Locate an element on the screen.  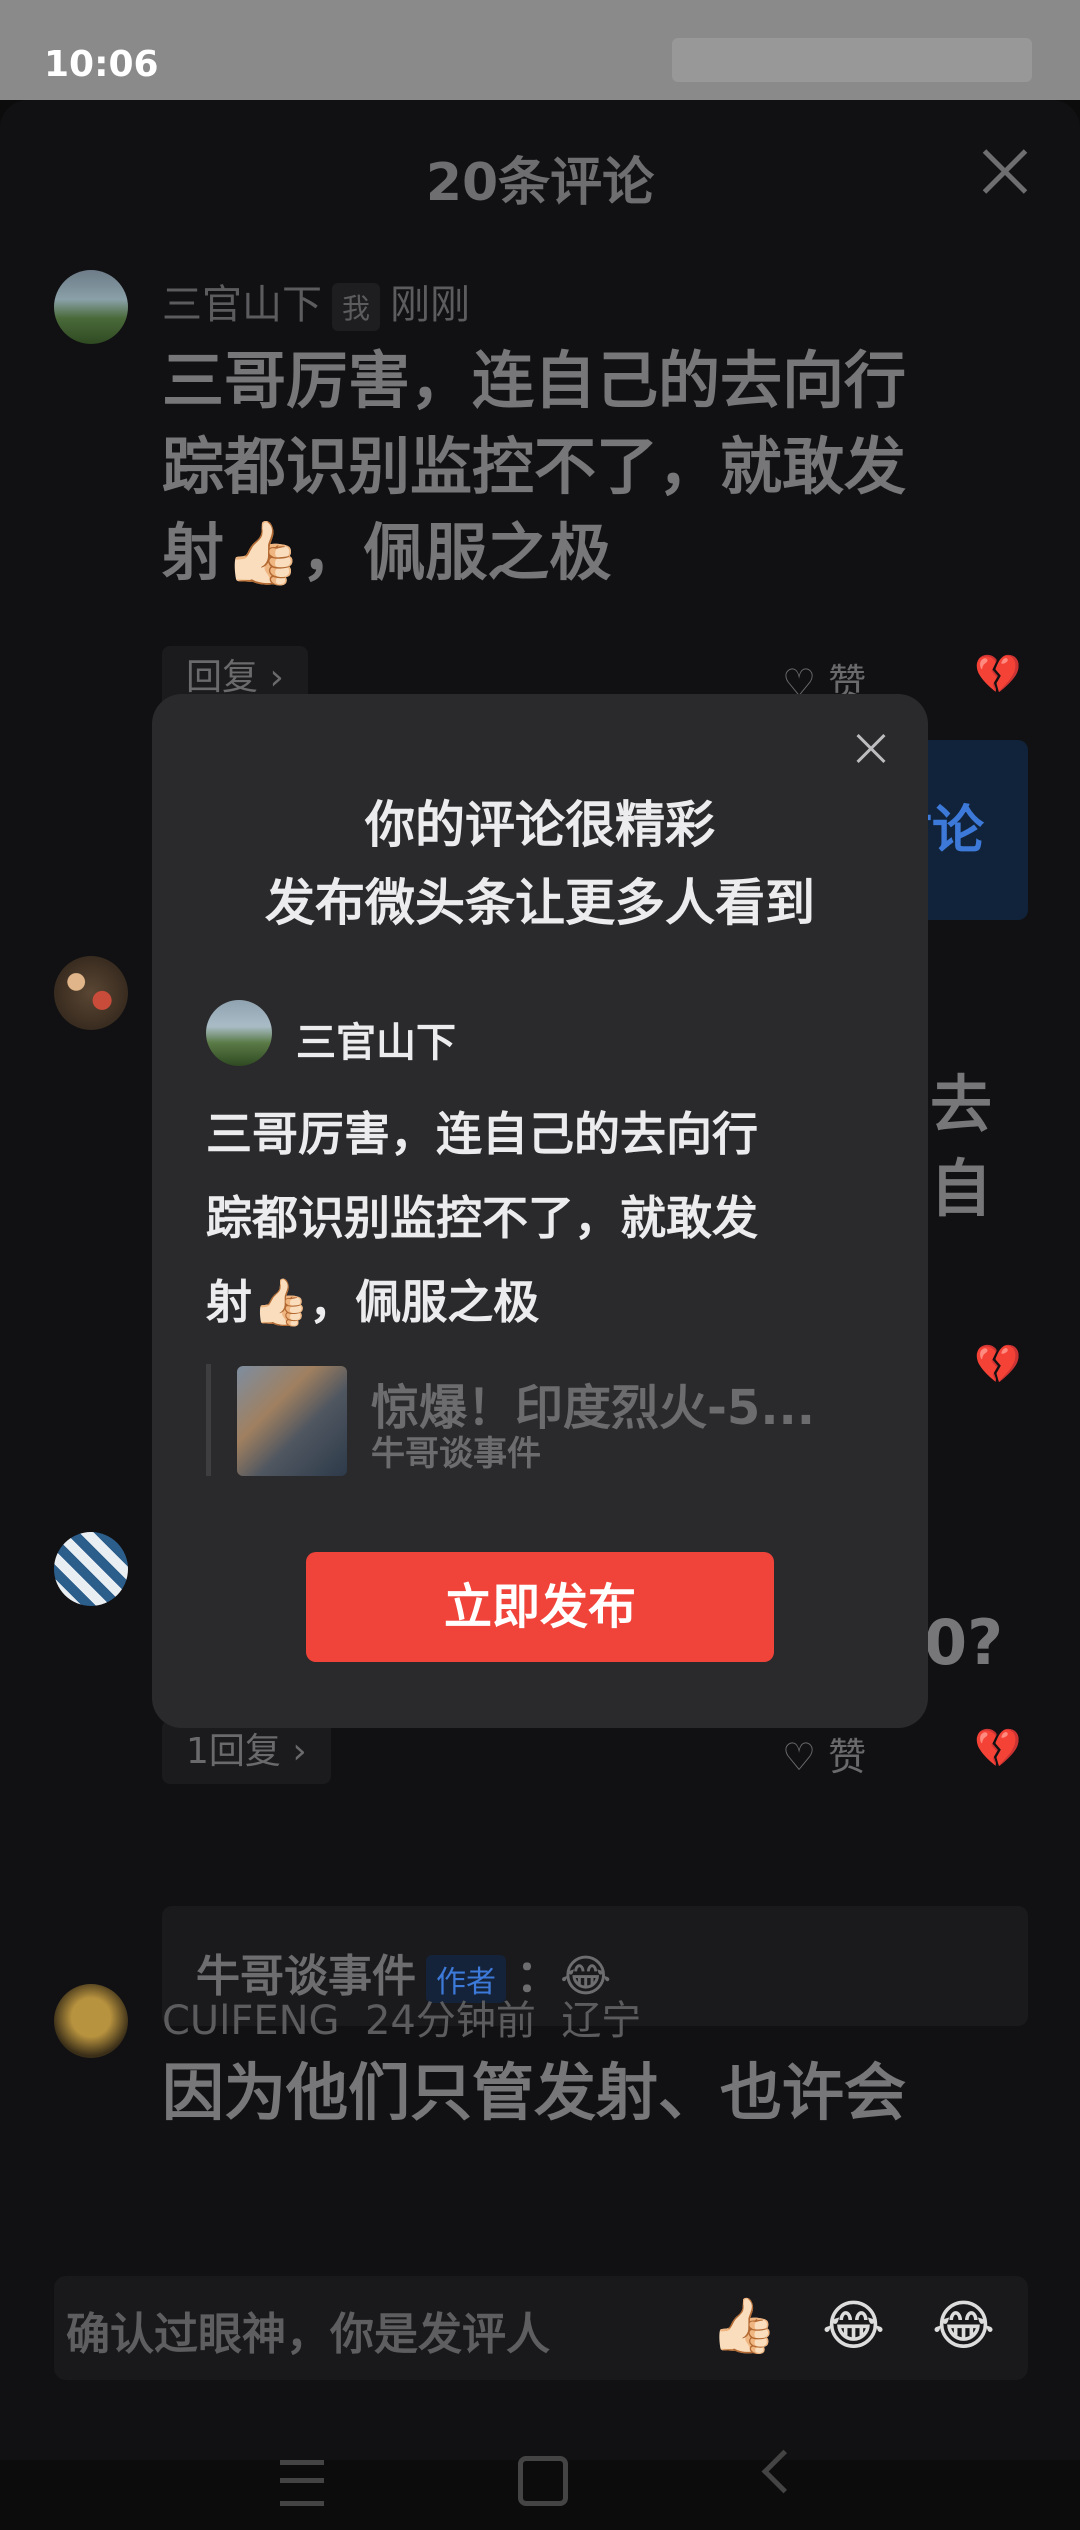
comment-text: 三哥厉害，连自己的去向行 踪都识别监控不了，就敢发 射👍🏻，佩服之极 is located at coordinates (534, 467).